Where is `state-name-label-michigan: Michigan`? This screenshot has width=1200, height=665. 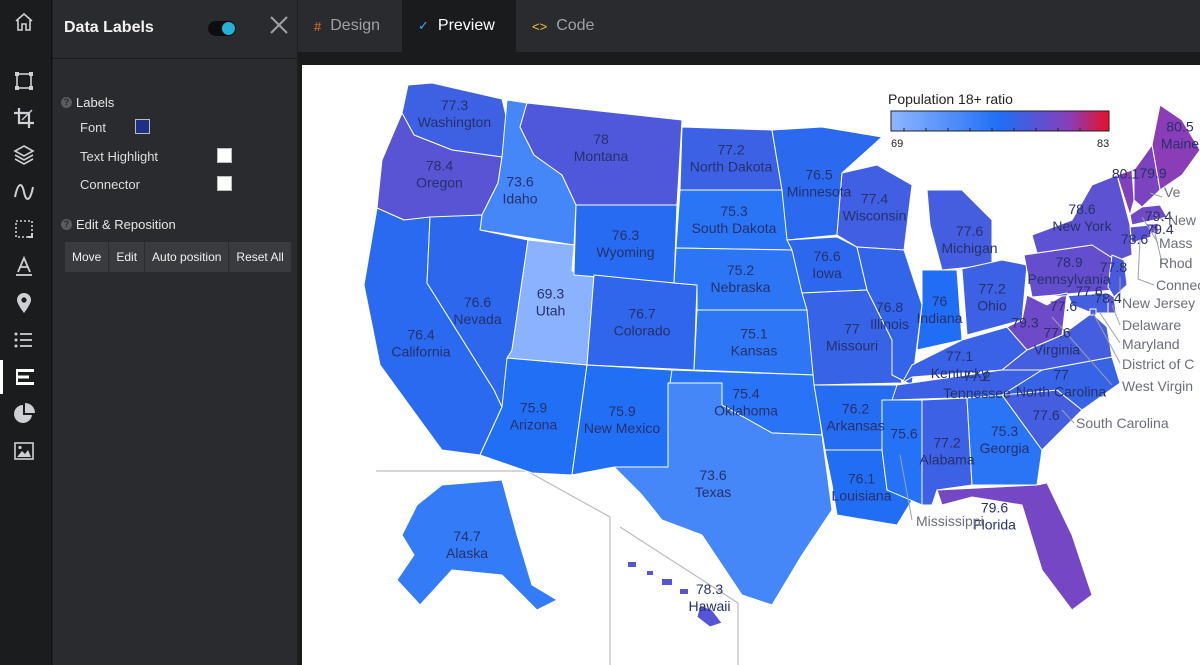
state-name-label-michigan: Michigan is located at coordinates (969, 248).